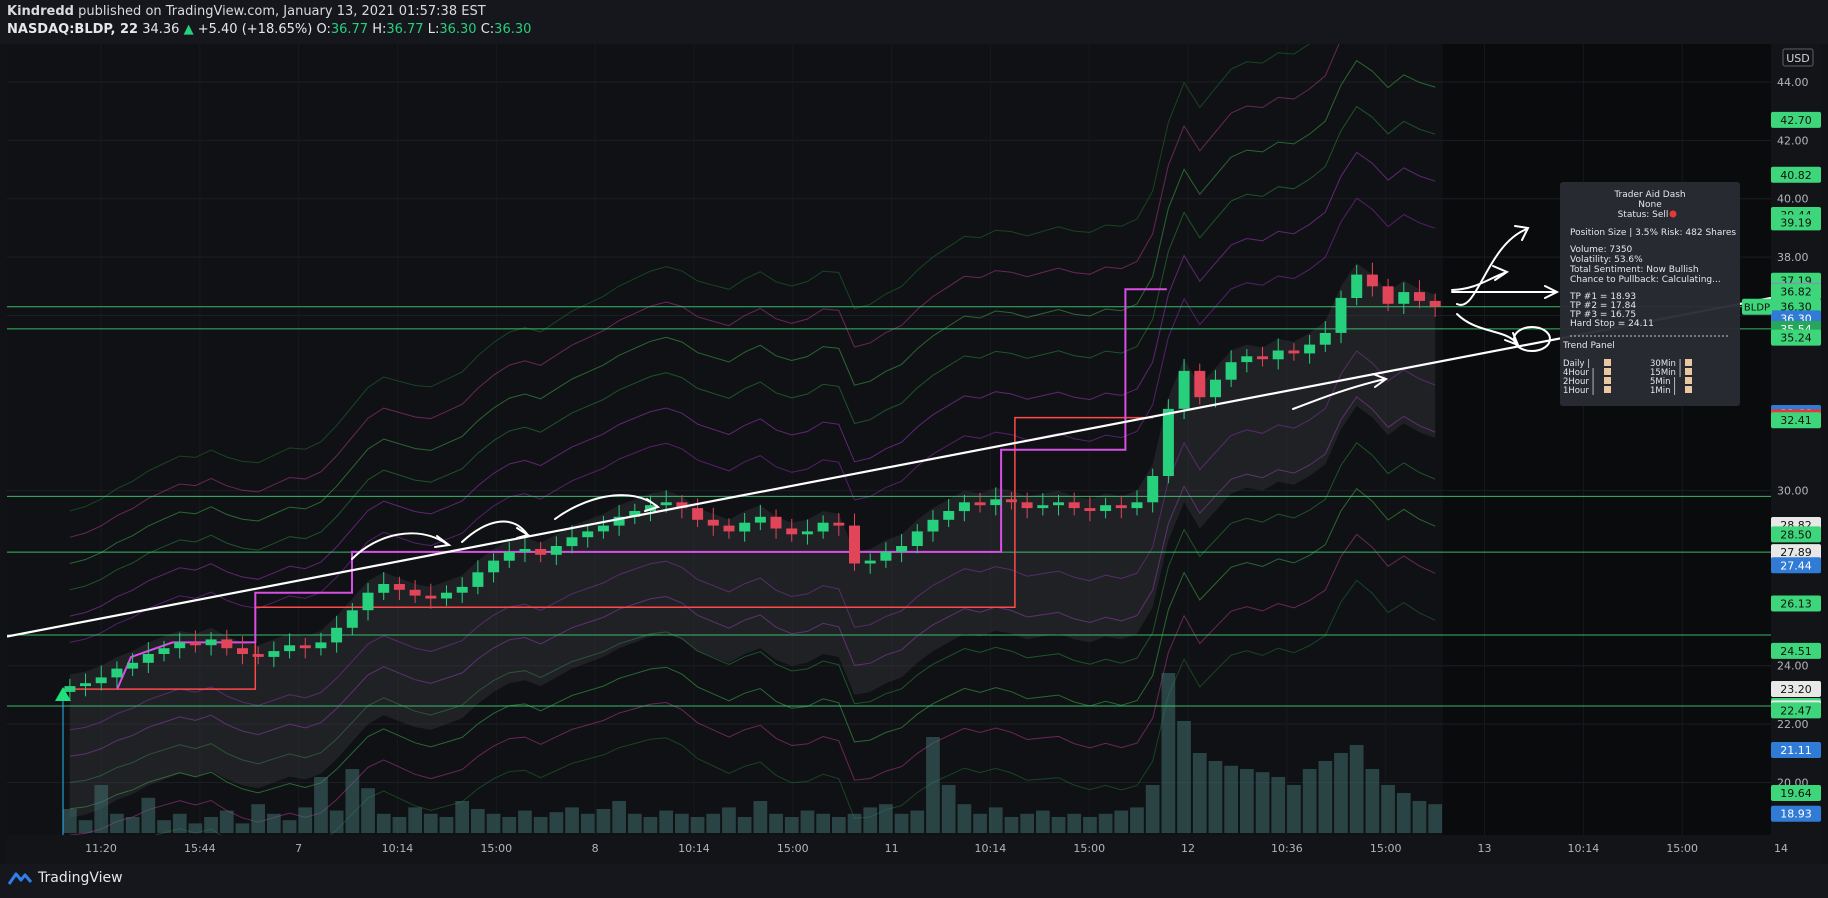  What do you see at coordinates (40, 11) in the screenshot?
I see `author-name: Kindredd` at bounding box center [40, 11].